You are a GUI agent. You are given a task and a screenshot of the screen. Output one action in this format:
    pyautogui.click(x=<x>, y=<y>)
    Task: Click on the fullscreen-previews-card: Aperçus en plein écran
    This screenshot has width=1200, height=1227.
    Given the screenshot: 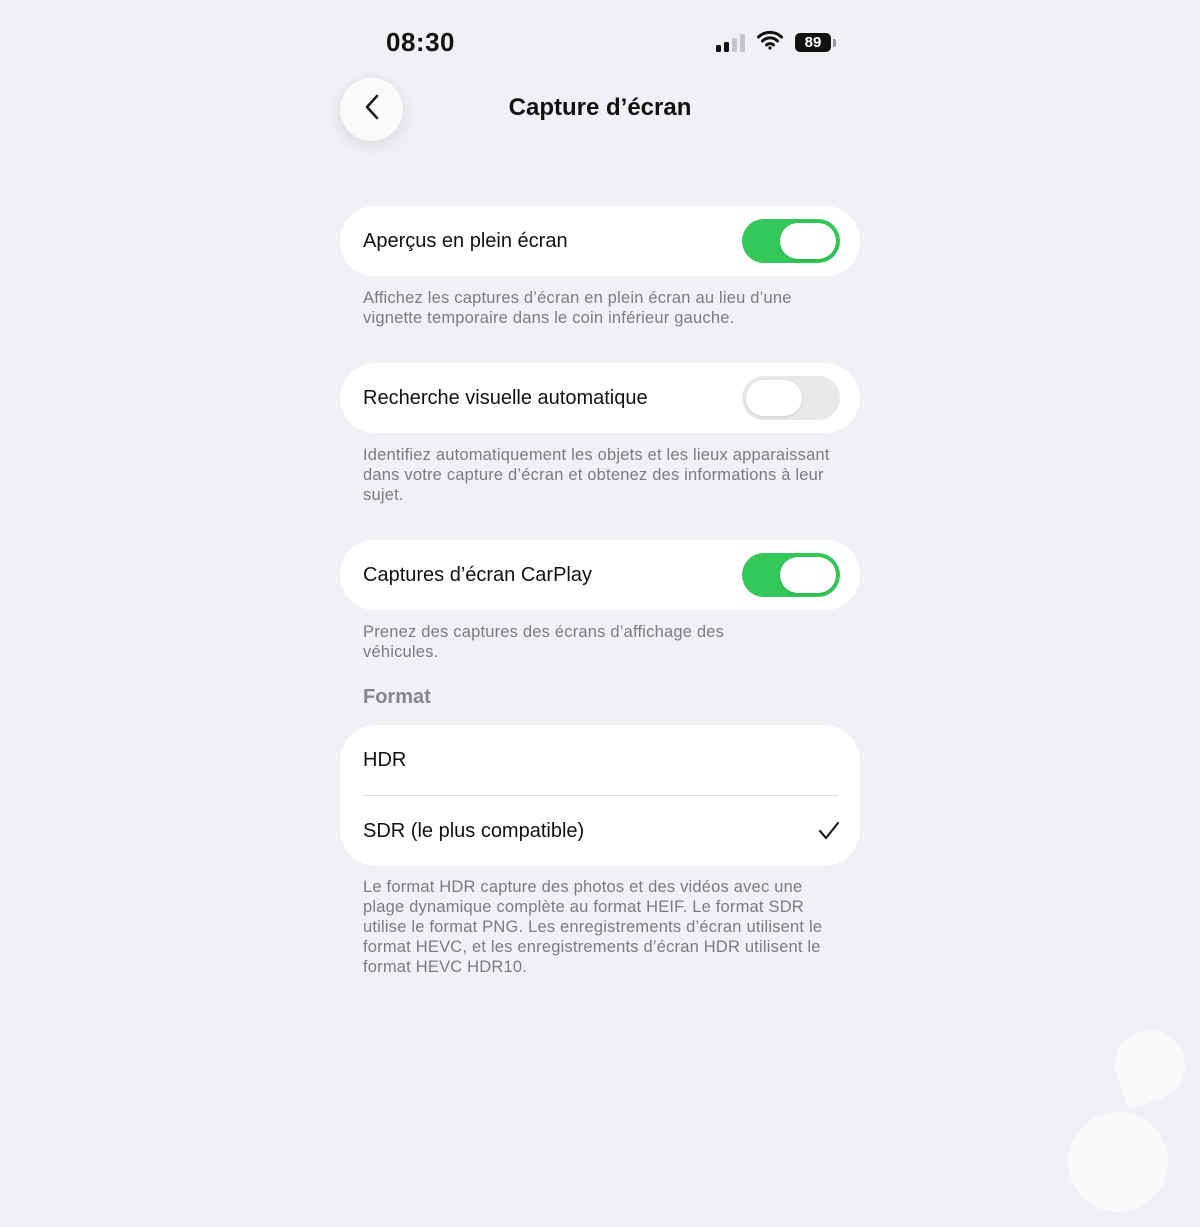 What is the action you would take?
    pyautogui.click(x=600, y=241)
    